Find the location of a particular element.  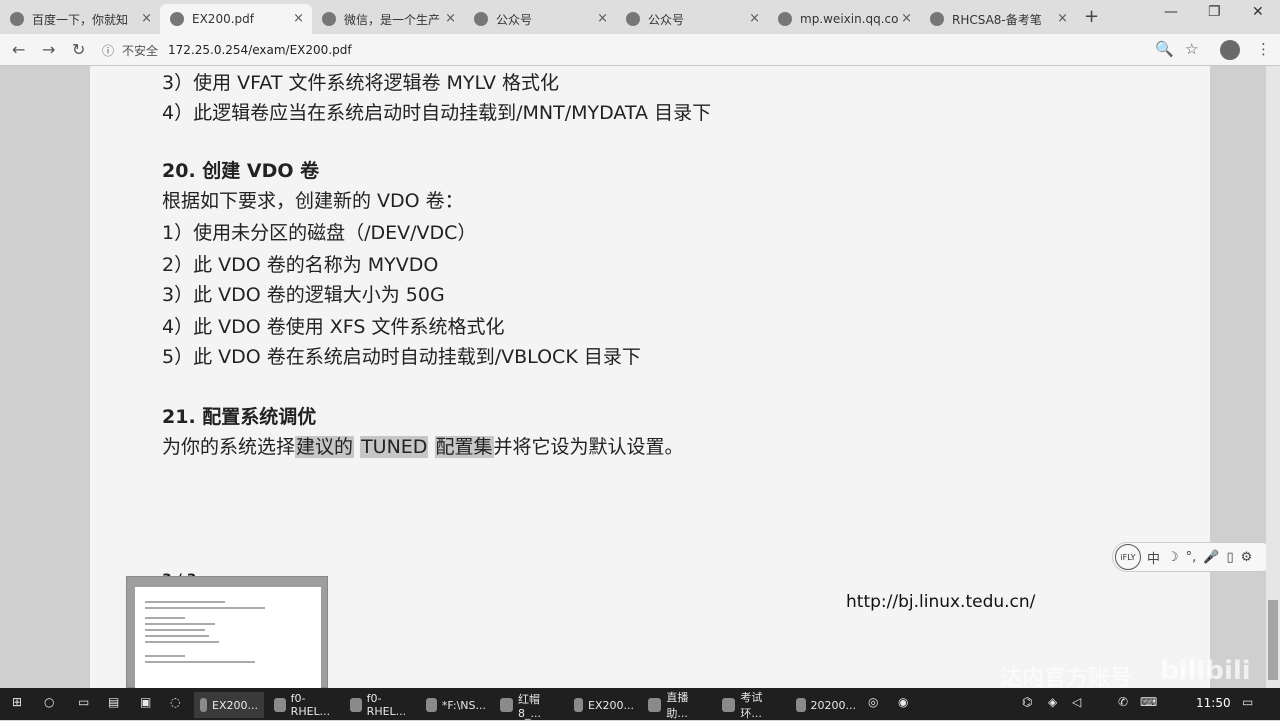

address-bar: ⓘ 不安全 172.25.0.254/exam/EX200.pdf is located at coordinates (627, 50).